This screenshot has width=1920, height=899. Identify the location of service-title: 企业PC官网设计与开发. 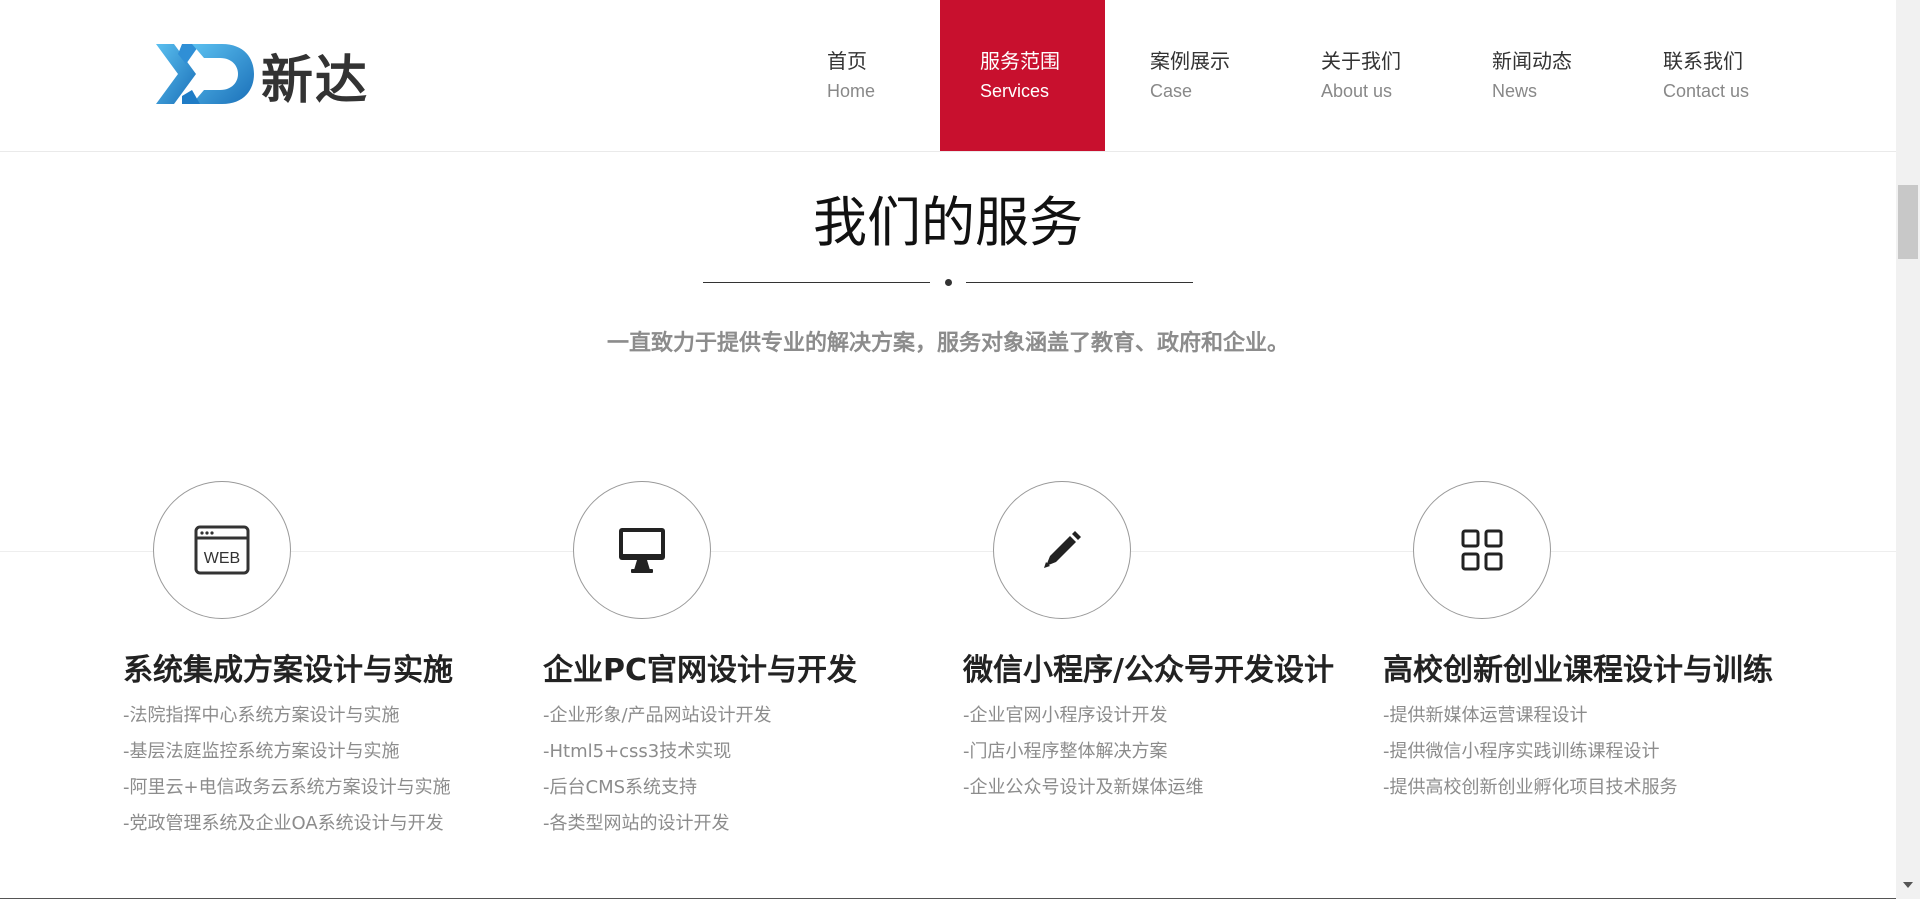
(700, 670).